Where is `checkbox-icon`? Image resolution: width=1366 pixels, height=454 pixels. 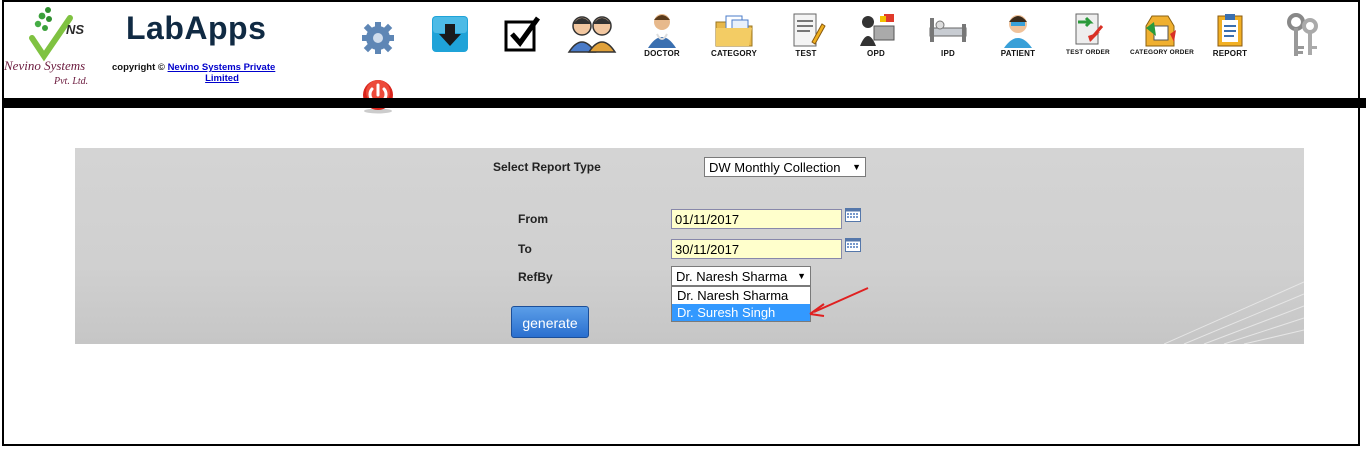 checkbox-icon is located at coordinates (522, 34).